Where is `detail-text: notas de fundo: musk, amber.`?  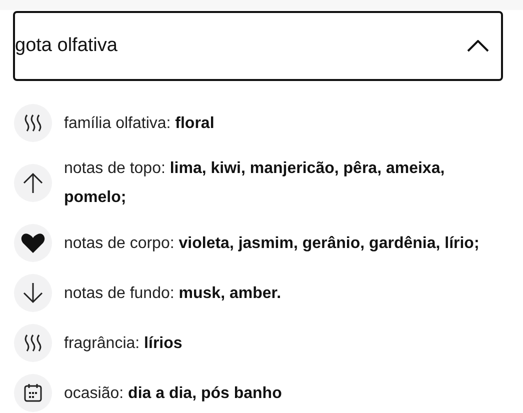
detail-text: notas de fundo: musk, amber. is located at coordinates (173, 294).